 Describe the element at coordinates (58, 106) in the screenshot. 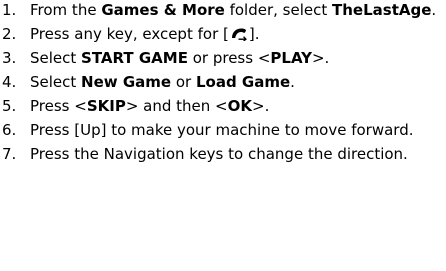

I see `step-text-part: Press <` at that location.